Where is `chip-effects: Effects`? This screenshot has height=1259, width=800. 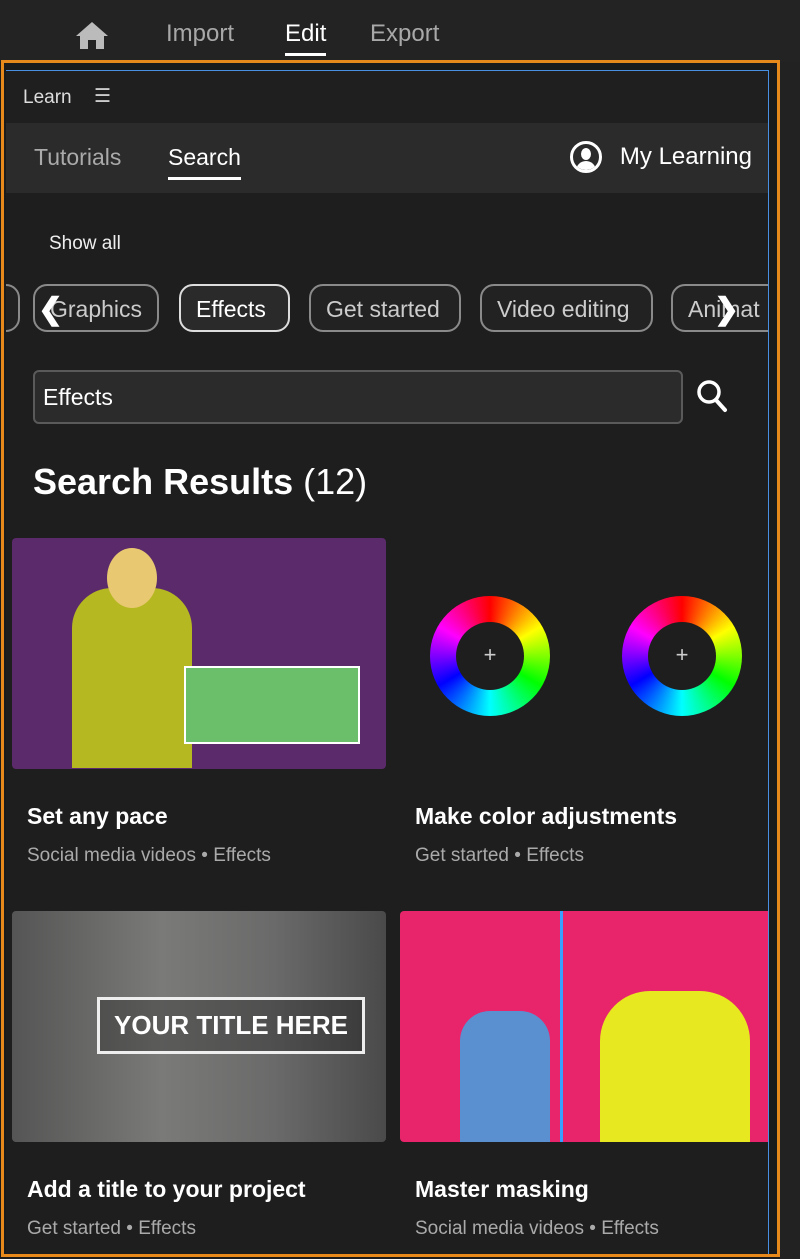 chip-effects: Effects is located at coordinates (234, 308).